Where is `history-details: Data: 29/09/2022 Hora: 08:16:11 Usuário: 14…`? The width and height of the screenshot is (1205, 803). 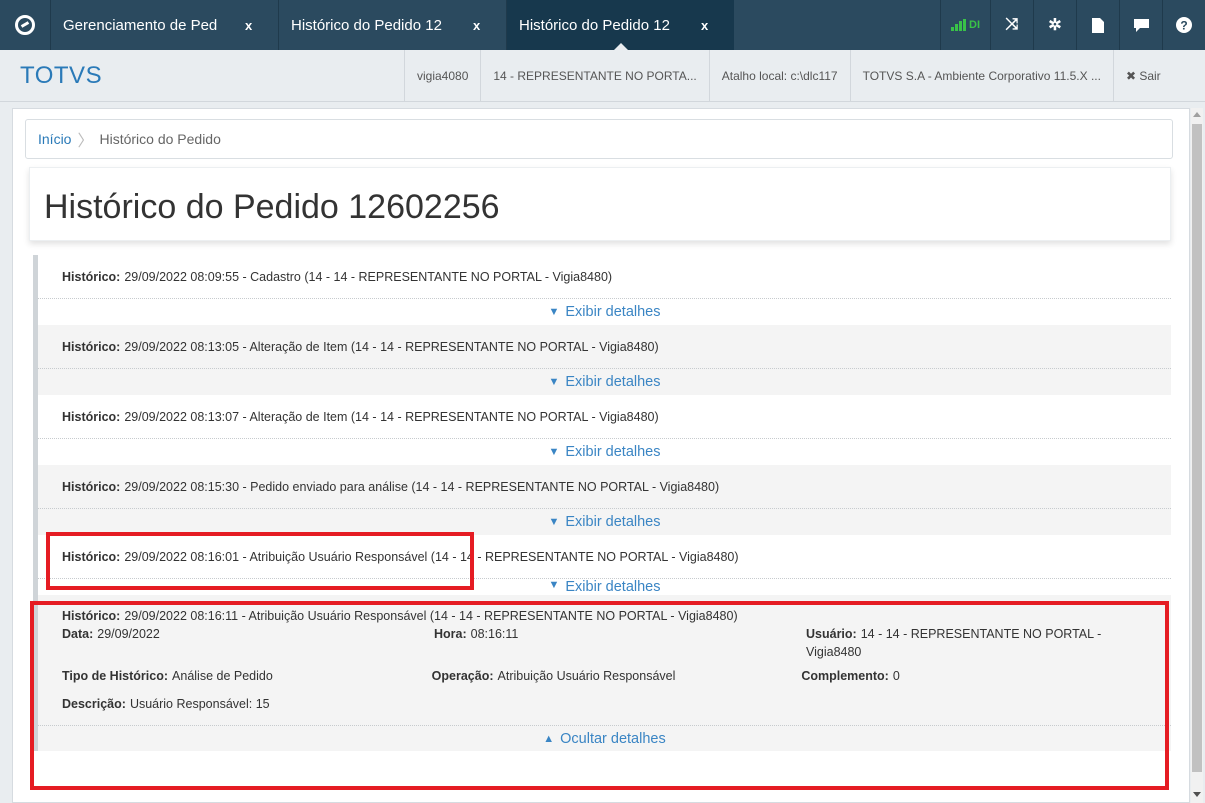
history-details: Data: 29/09/2022 Hora: 08:16:11 Usuário: 14… is located at coordinates (604, 672).